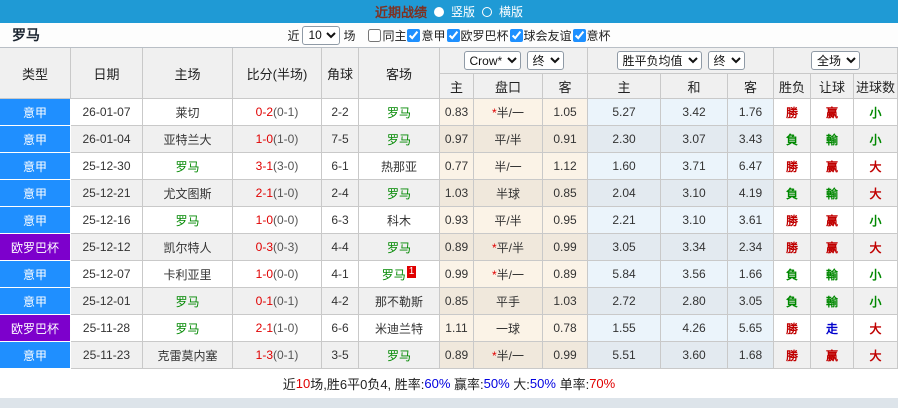 Image resolution: width=898 pixels, height=408 pixels. I want to click on cell-result-winloss: 負, so click(793, 274).